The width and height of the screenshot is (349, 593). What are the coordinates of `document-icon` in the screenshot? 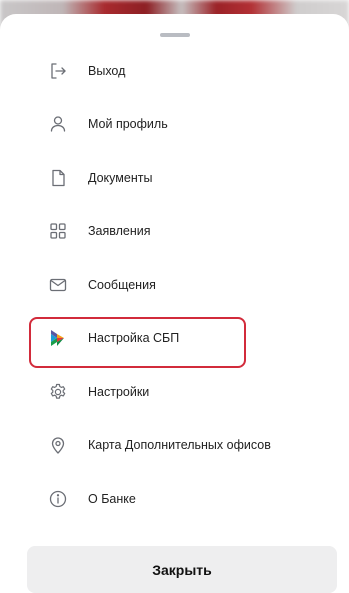 It's located at (58, 178).